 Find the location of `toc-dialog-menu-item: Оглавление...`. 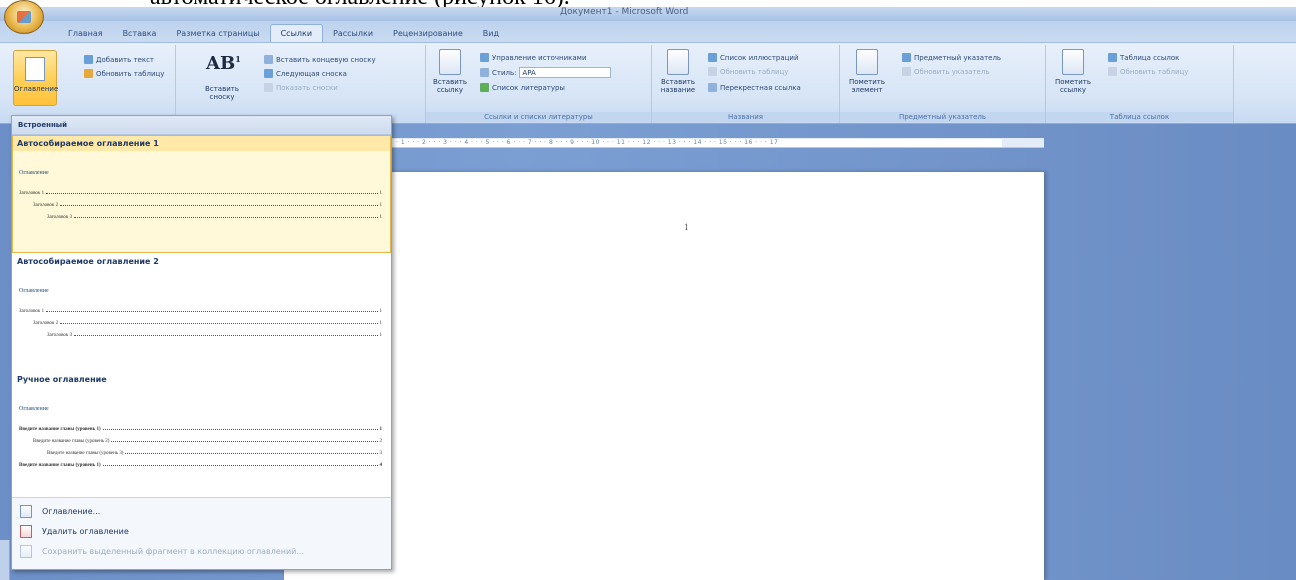

toc-dialog-menu-item: Оглавление... is located at coordinates (201, 511).